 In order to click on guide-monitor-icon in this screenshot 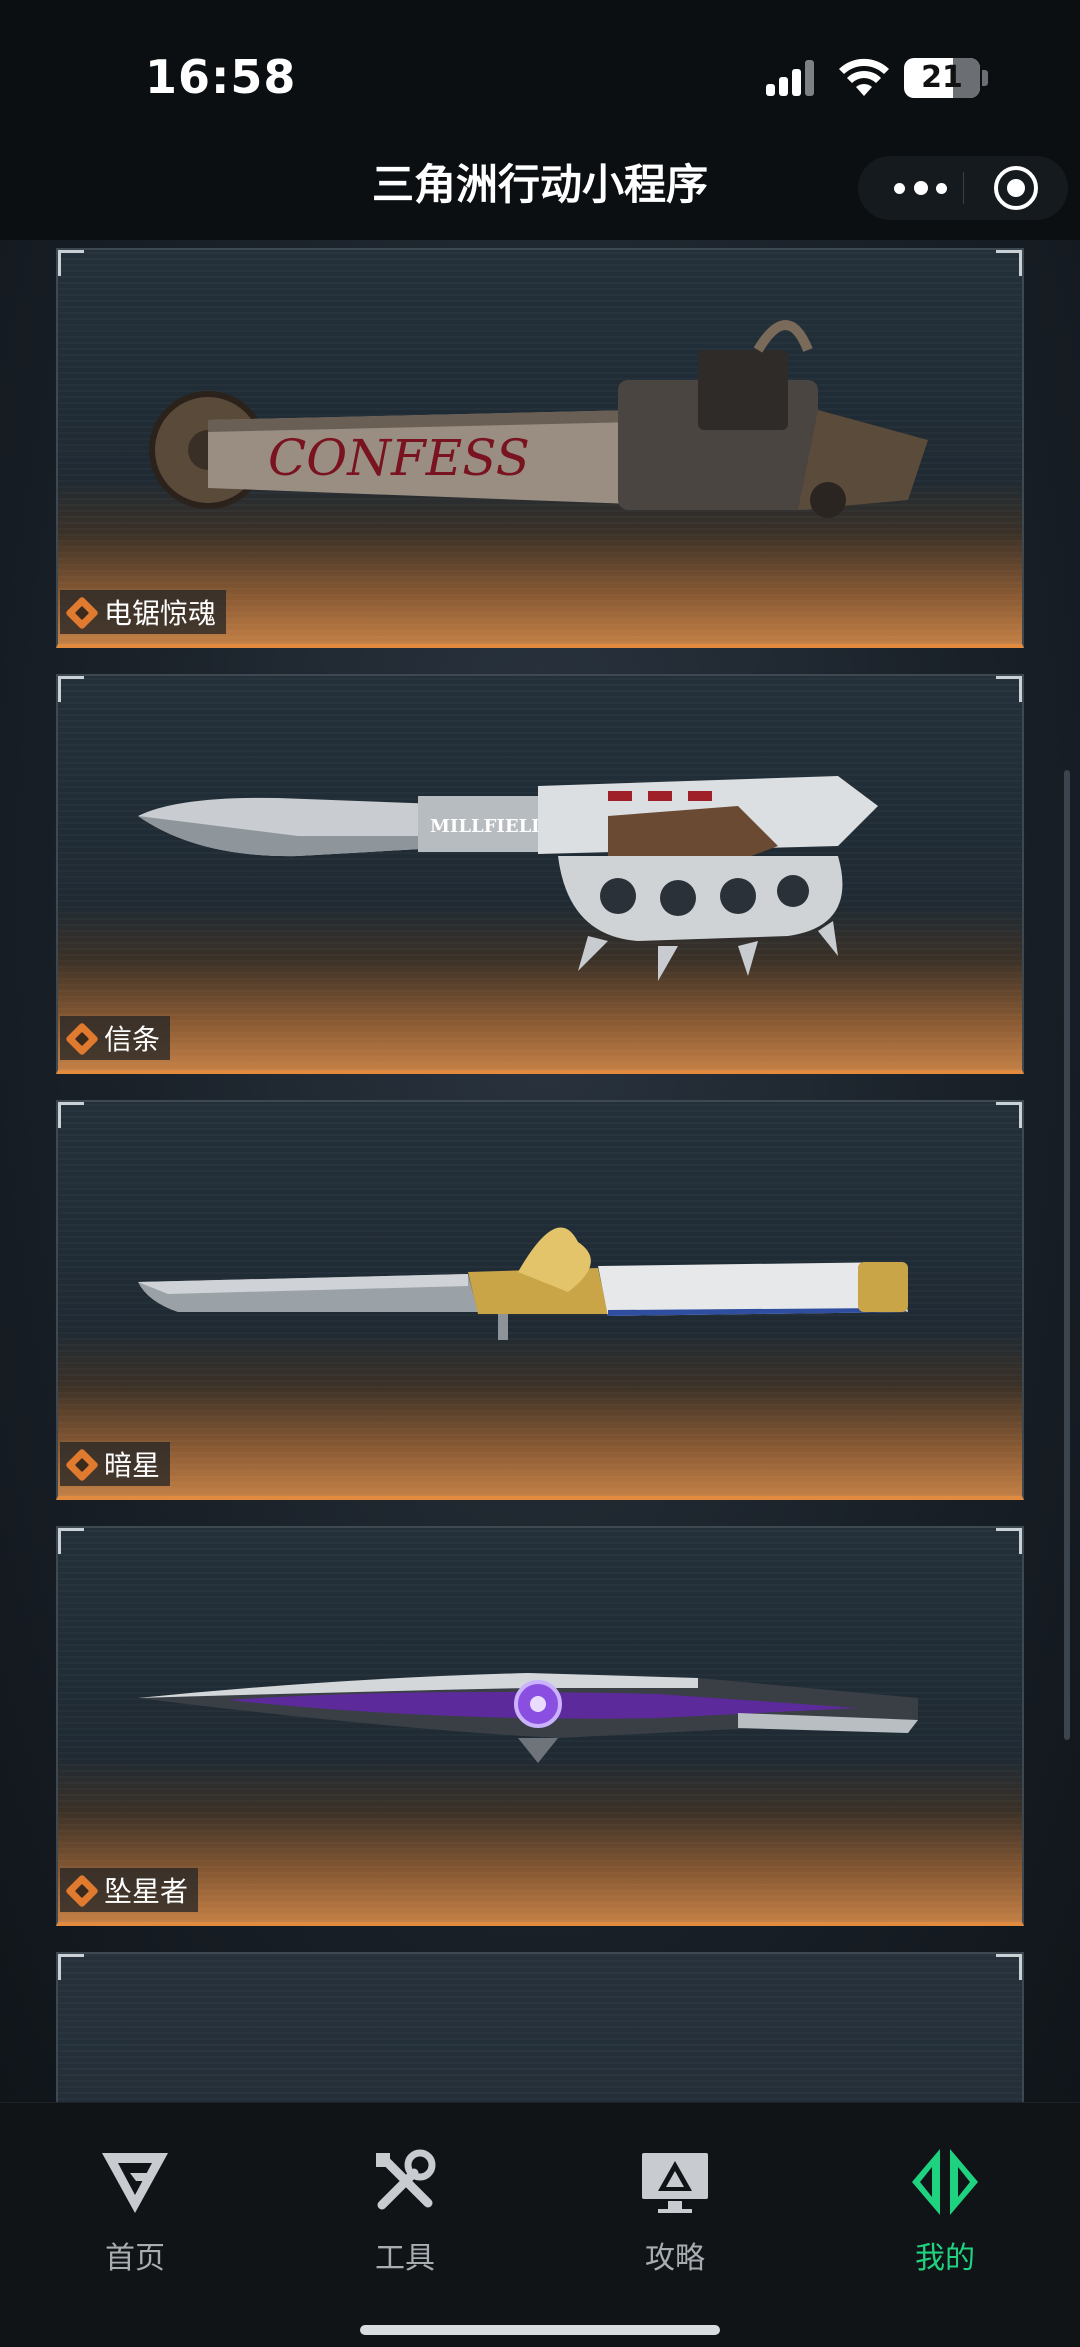, I will do `click(675, 2183)`.